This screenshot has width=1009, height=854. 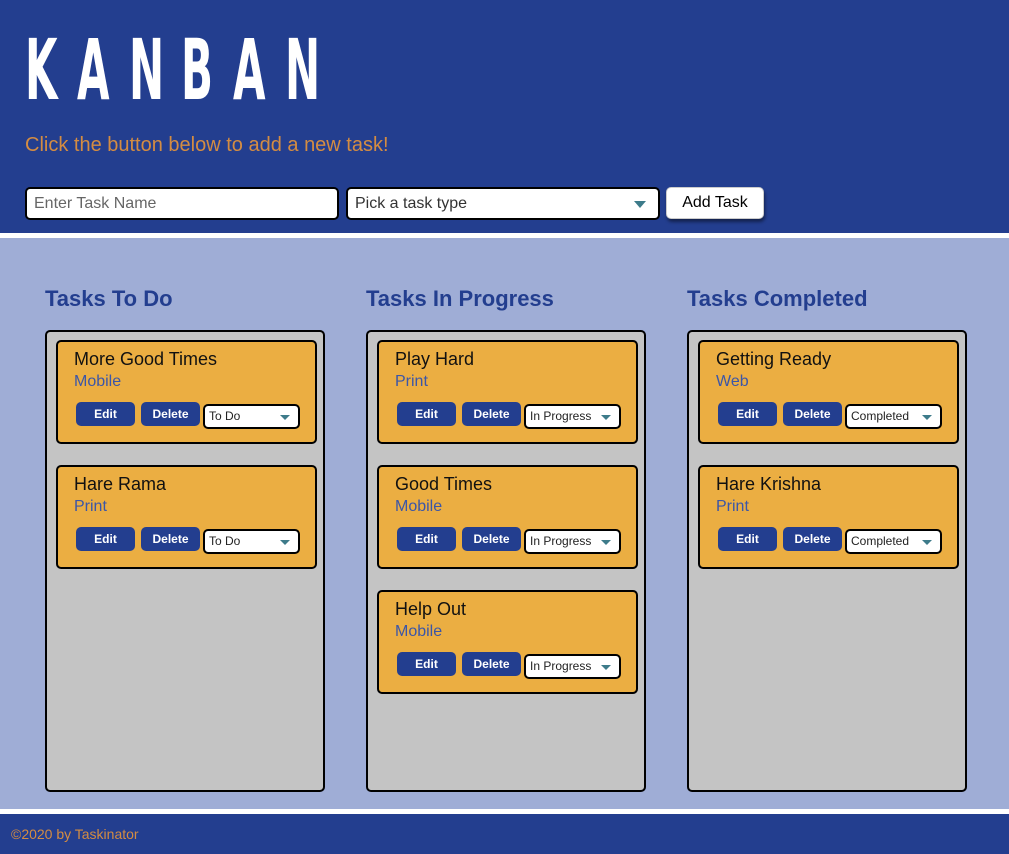 What do you see at coordinates (507, 642) in the screenshot?
I see `task-card: Help Out Mobile Edit Delete In Progress` at bounding box center [507, 642].